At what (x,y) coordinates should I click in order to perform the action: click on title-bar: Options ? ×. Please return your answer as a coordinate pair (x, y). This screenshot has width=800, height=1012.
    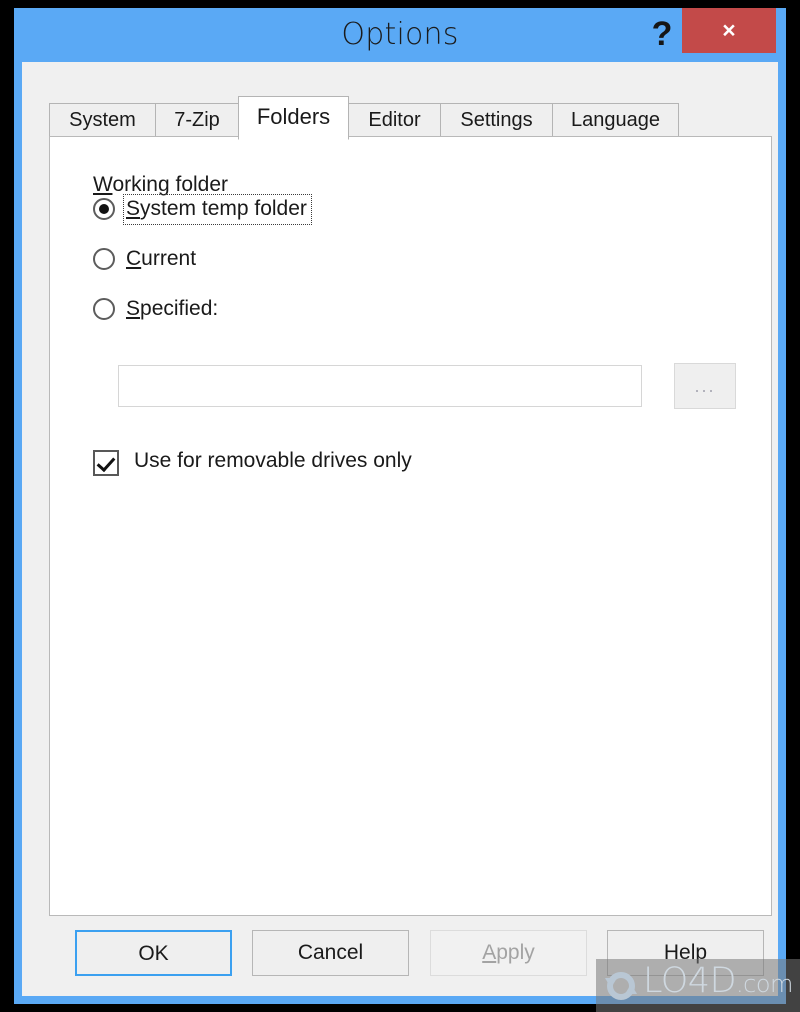
    Looking at the image, I should click on (400, 35).